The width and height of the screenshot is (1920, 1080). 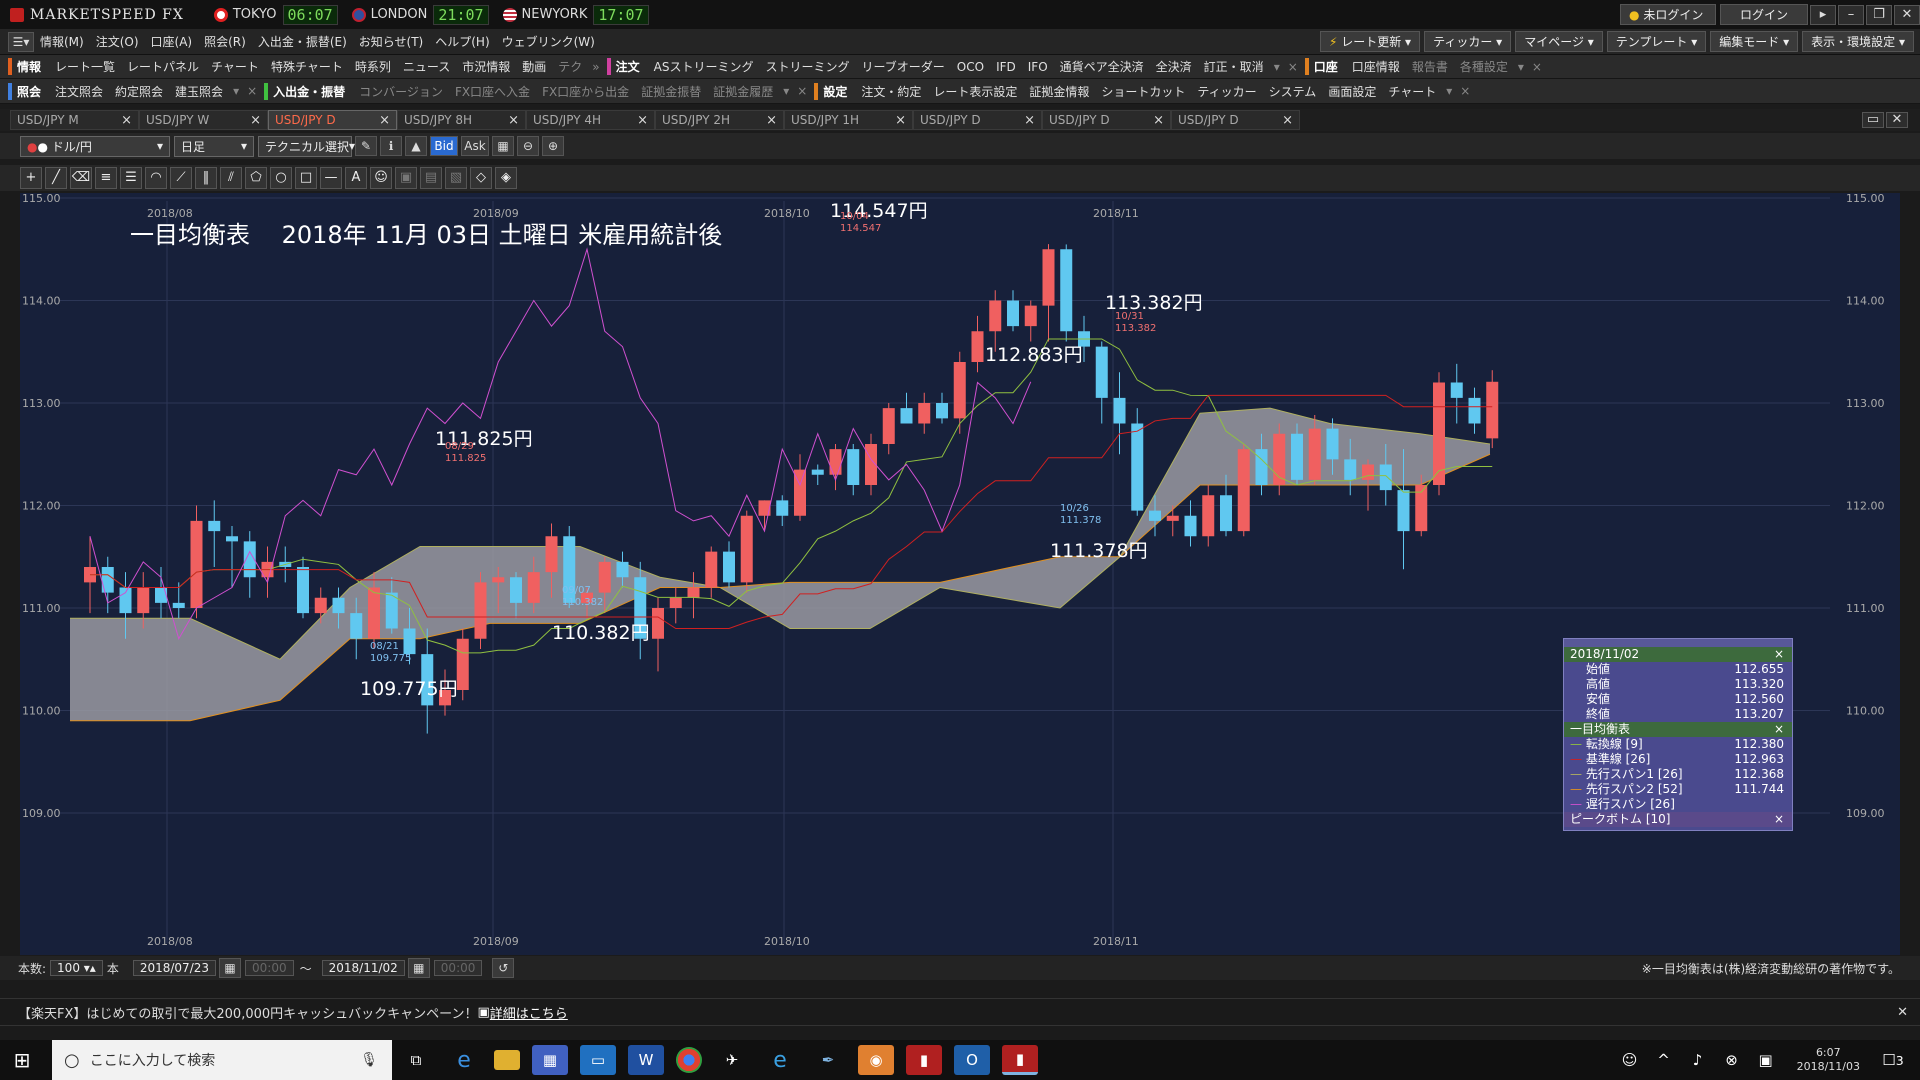 I want to click on count-stepper: 100 ▾▴, so click(x=76, y=968).